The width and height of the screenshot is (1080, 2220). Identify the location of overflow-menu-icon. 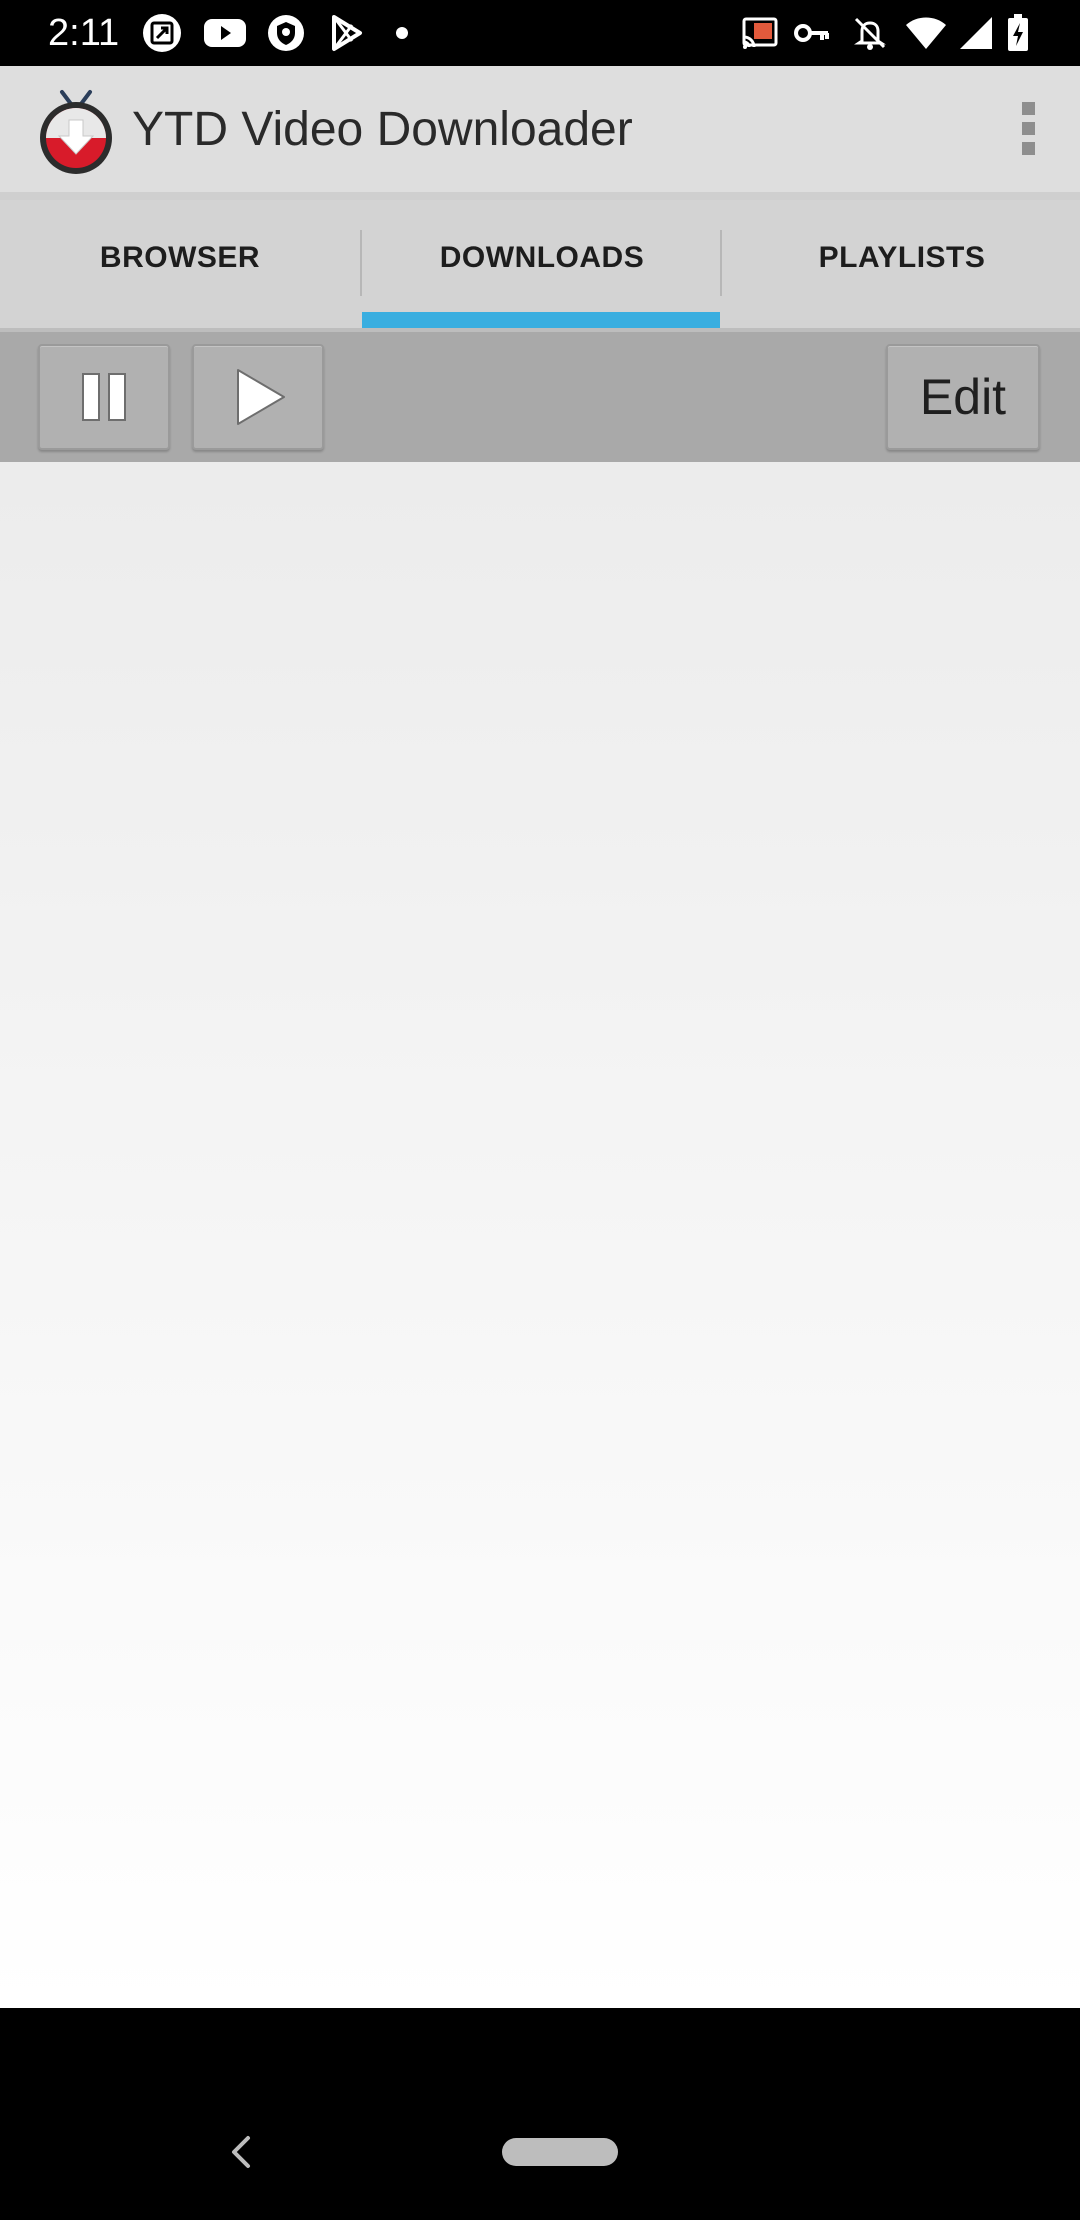
(1028, 129).